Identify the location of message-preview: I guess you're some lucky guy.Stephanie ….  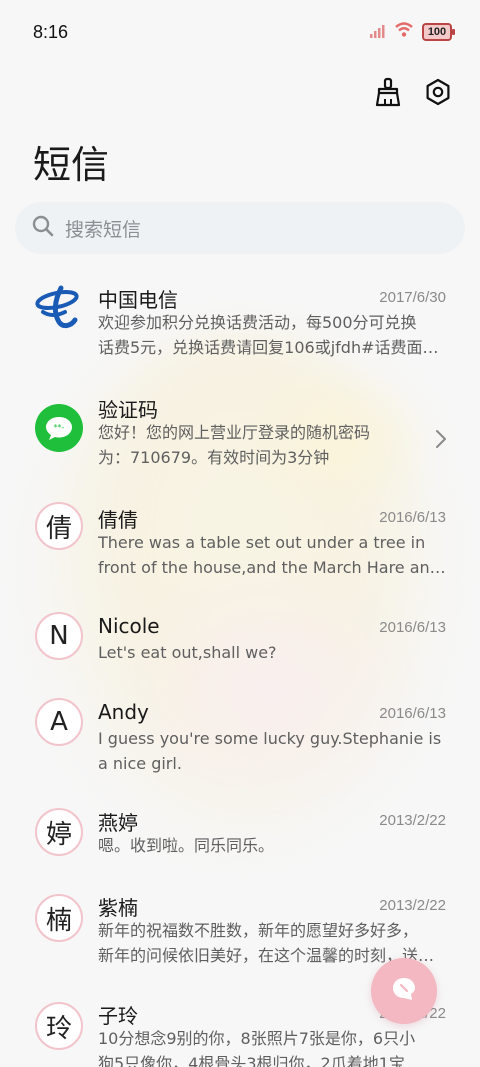
(270, 751).